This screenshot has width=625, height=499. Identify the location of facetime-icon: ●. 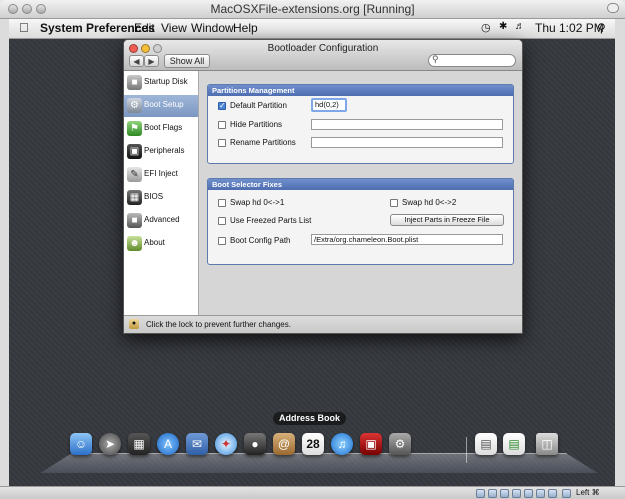
(255, 444).